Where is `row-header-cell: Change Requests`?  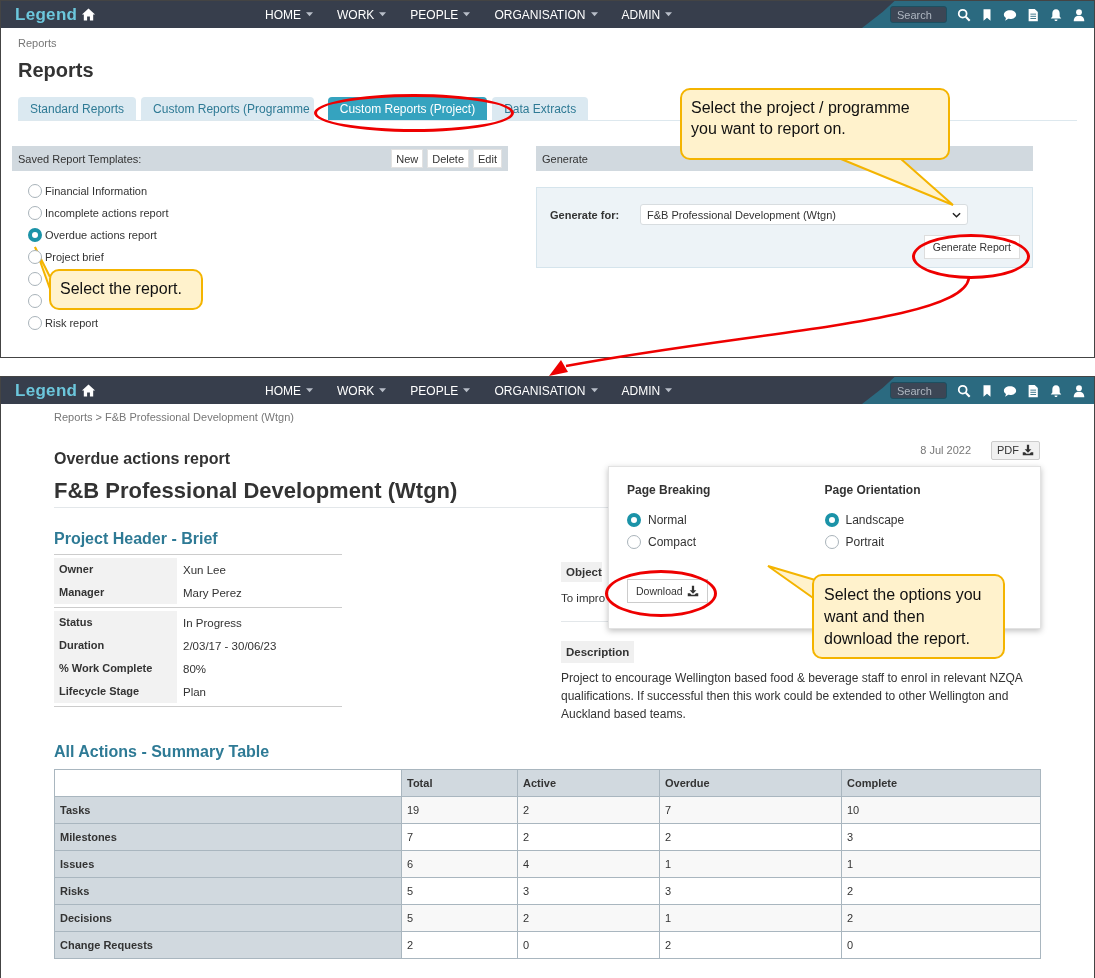 row-header-cell: Change Requests is located at coordinates (228, 945).